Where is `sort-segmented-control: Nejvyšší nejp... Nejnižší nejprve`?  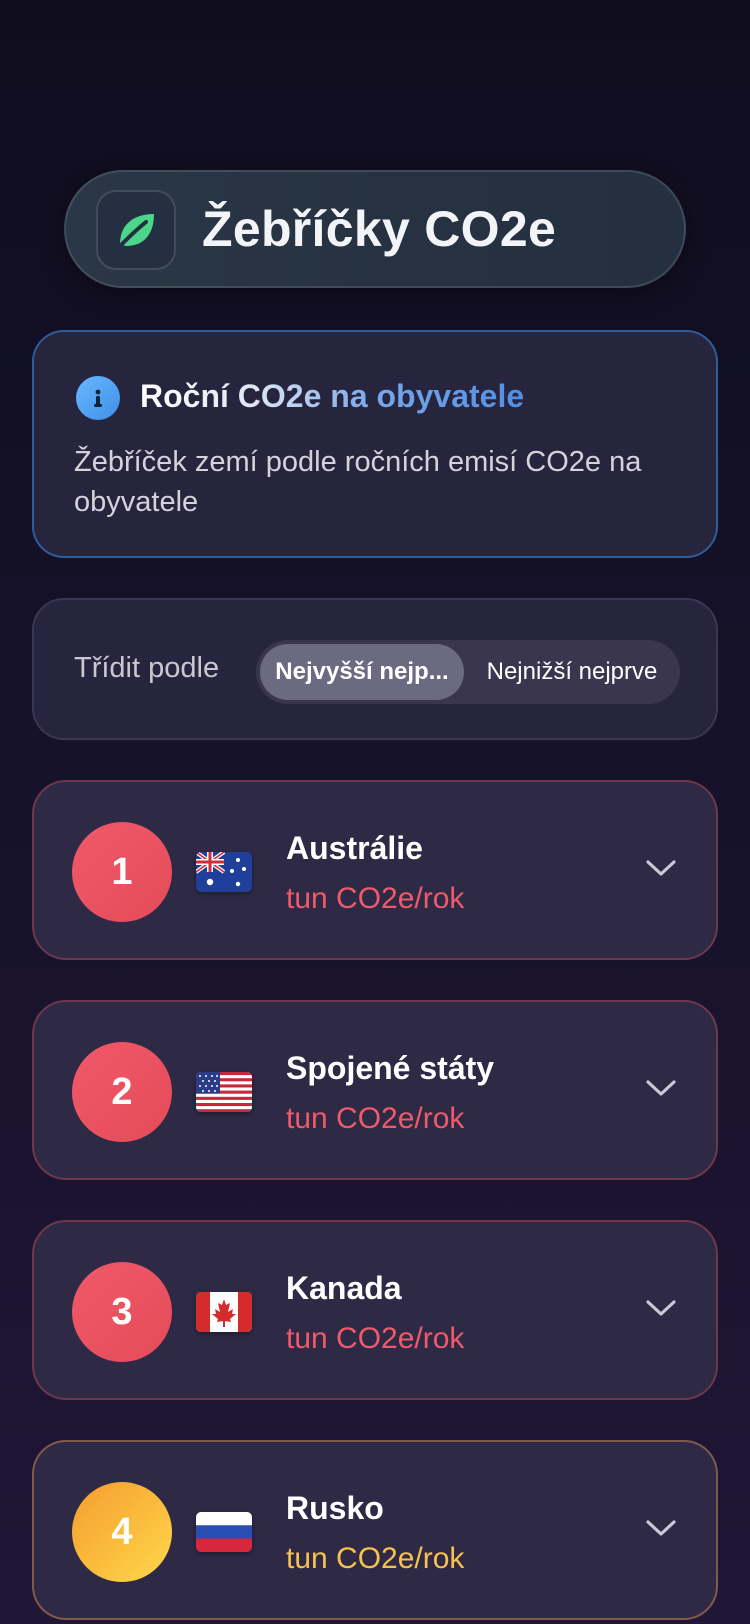 sort-segmented-control: Nejvyšší nejp... Nejnižší nejprve is located at coordinates (468, 672).